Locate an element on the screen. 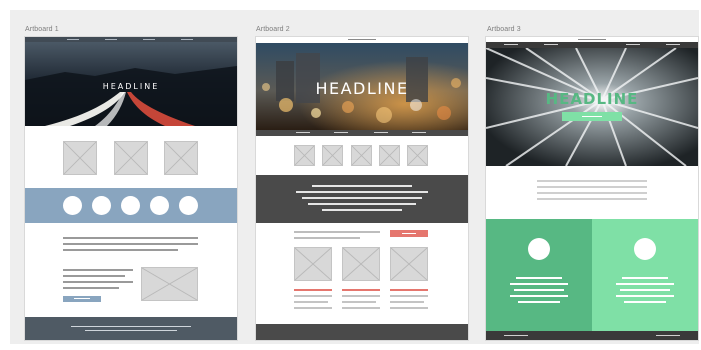 The height and width of the screenshot is (350, 701). feature-panel-left is located at coordinates (539, 275).